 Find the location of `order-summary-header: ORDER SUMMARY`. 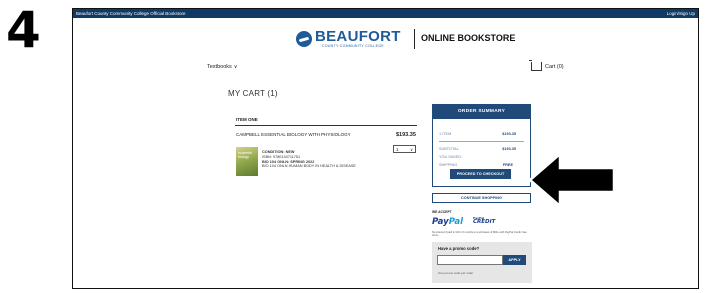

order-summary-header: ORDER SUMMARY is located at coordinates (481, 112).